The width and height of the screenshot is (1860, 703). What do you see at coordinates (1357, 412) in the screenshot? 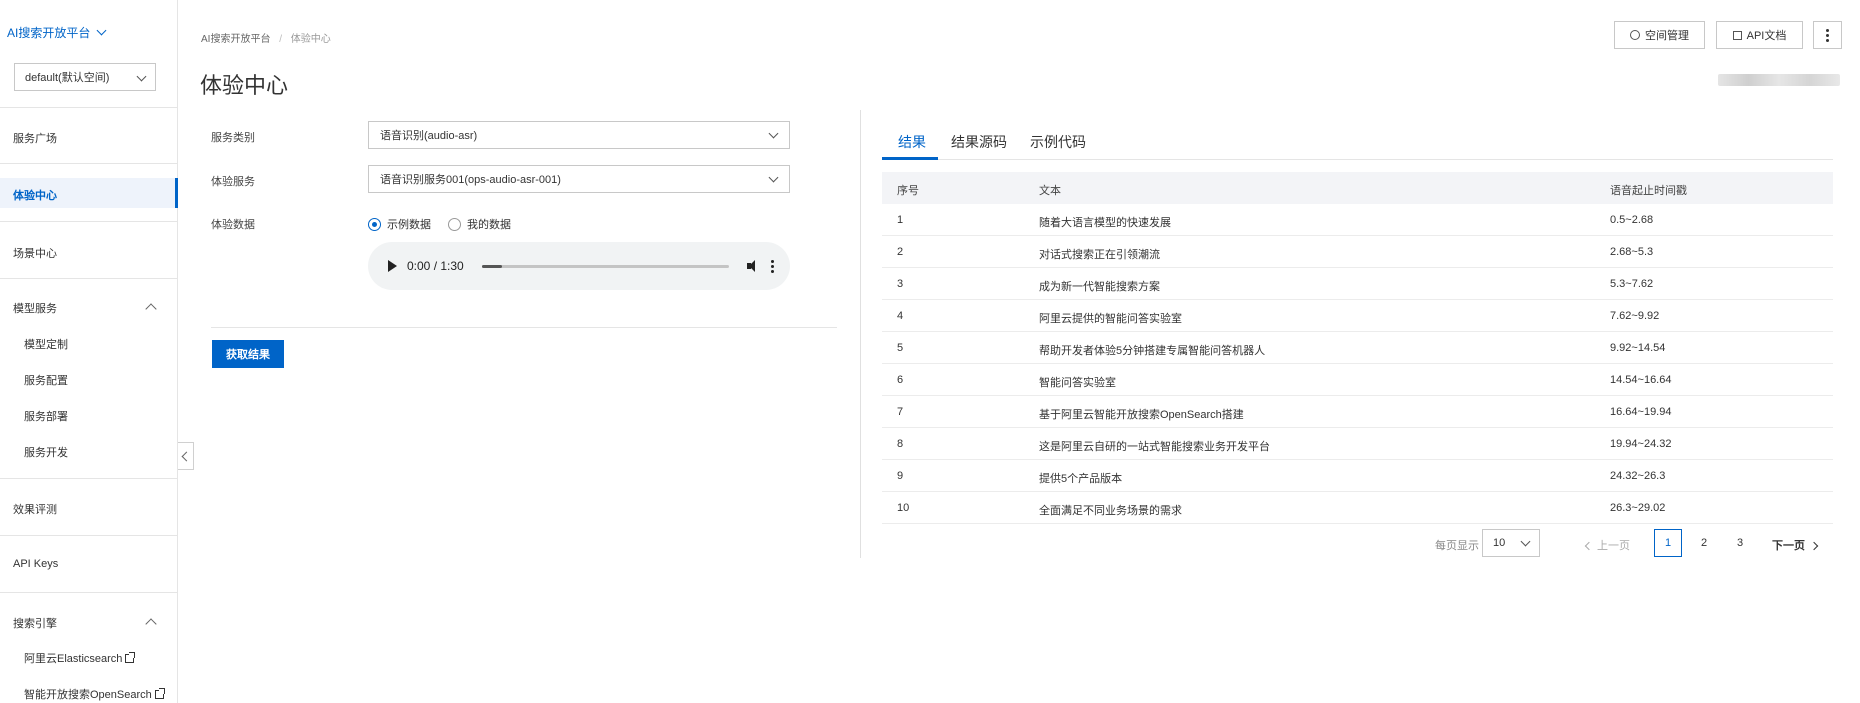
I see `table-row: 7 基于阿里云智能开放搜索OpenSearch搭建 16.64~19.94` at bounding box center [1357, 412].